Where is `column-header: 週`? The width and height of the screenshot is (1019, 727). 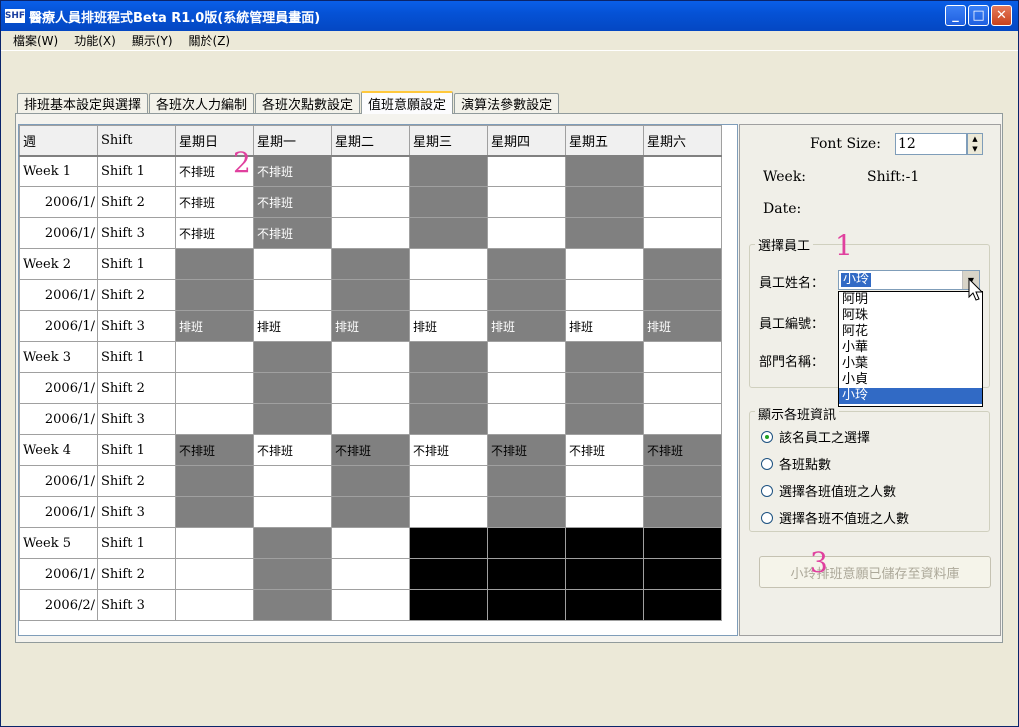 column-header: 週 is located at coordinates (58, 141).